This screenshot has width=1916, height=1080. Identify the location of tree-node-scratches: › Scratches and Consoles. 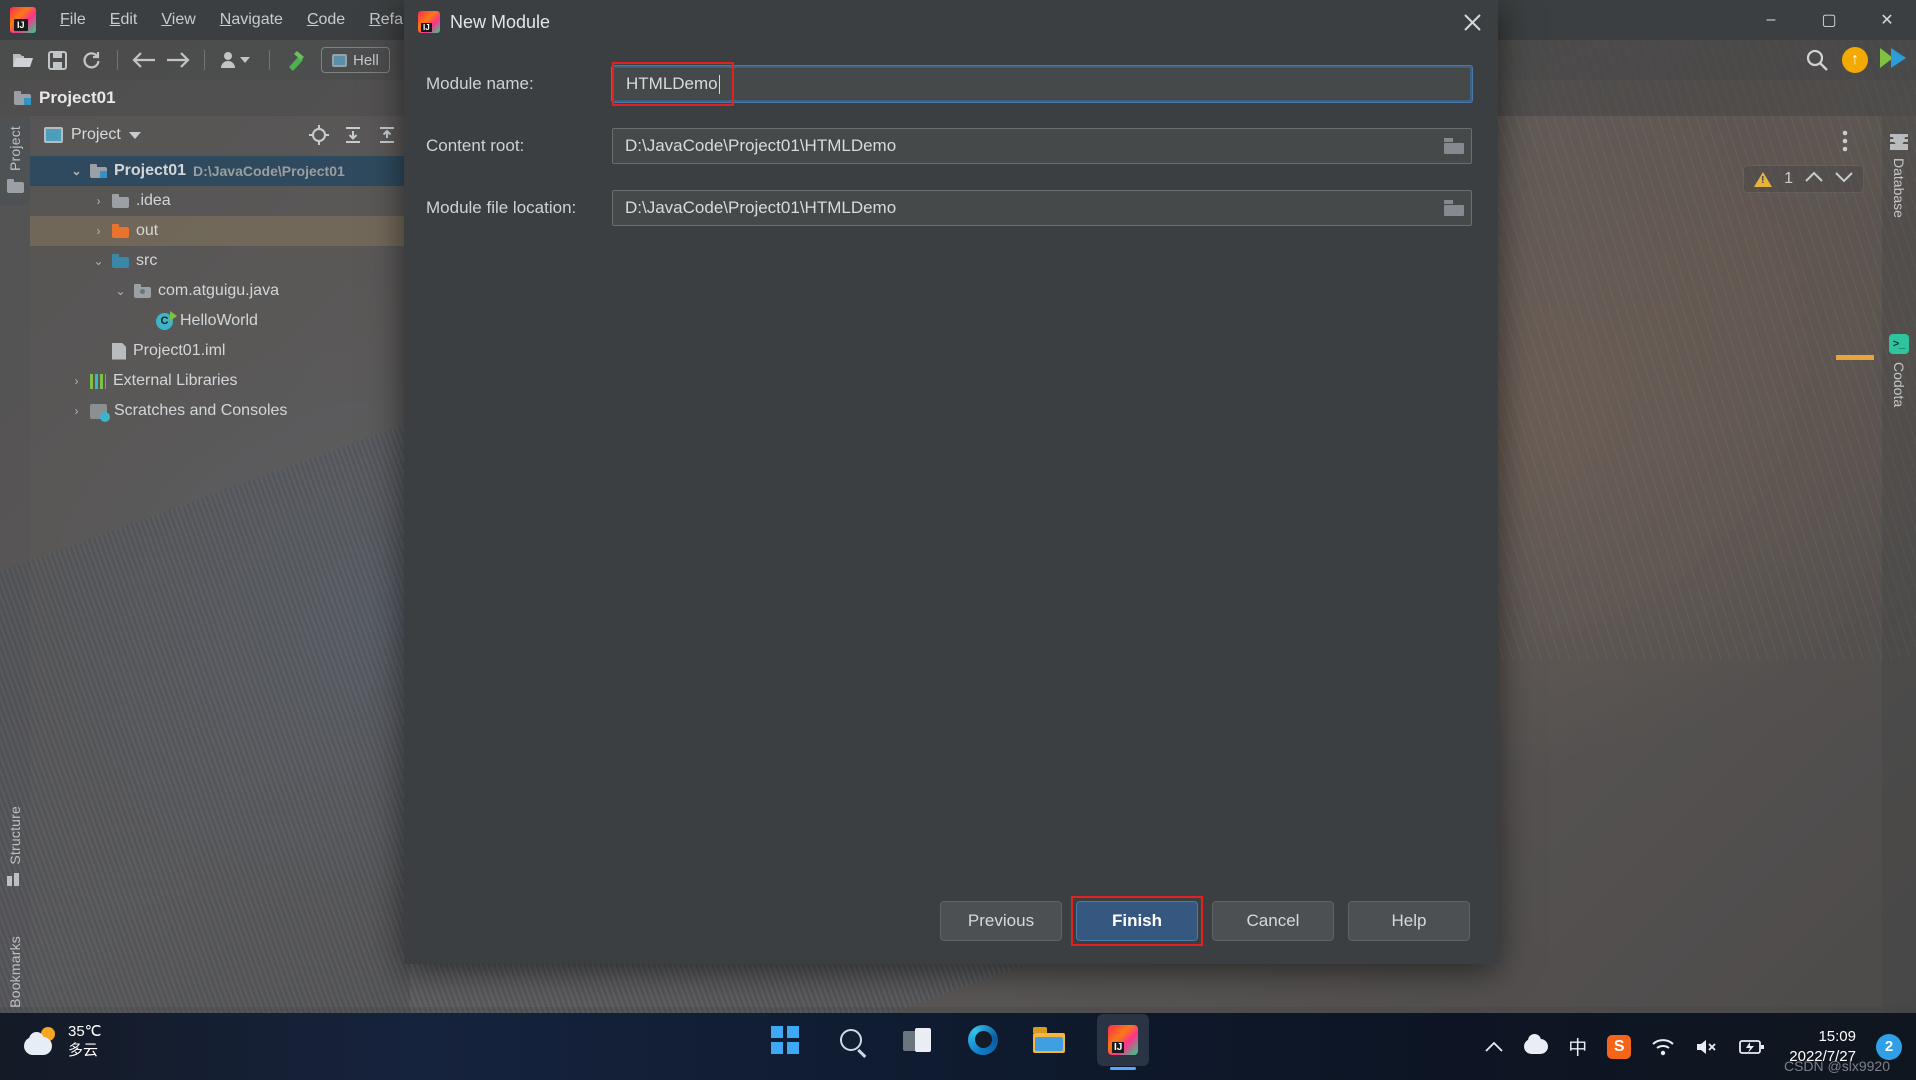
(220, 411).